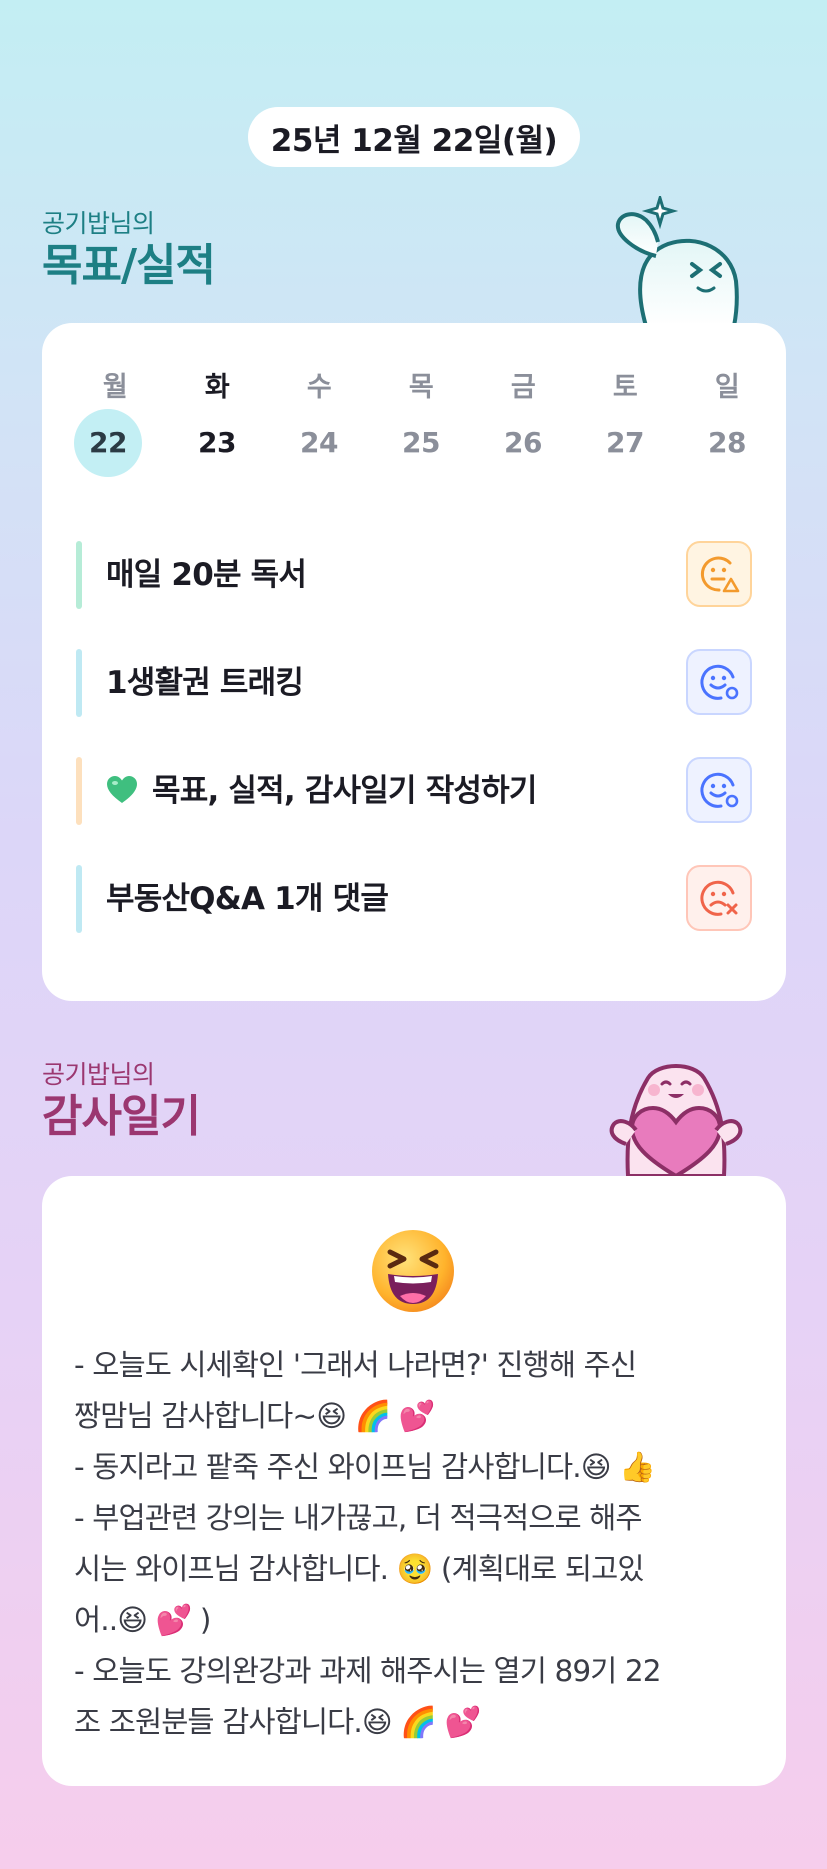  Describe the element at coordinates (414, 575) in the screenshot. I see `goal-item: 매일 20분 독서` at that location.